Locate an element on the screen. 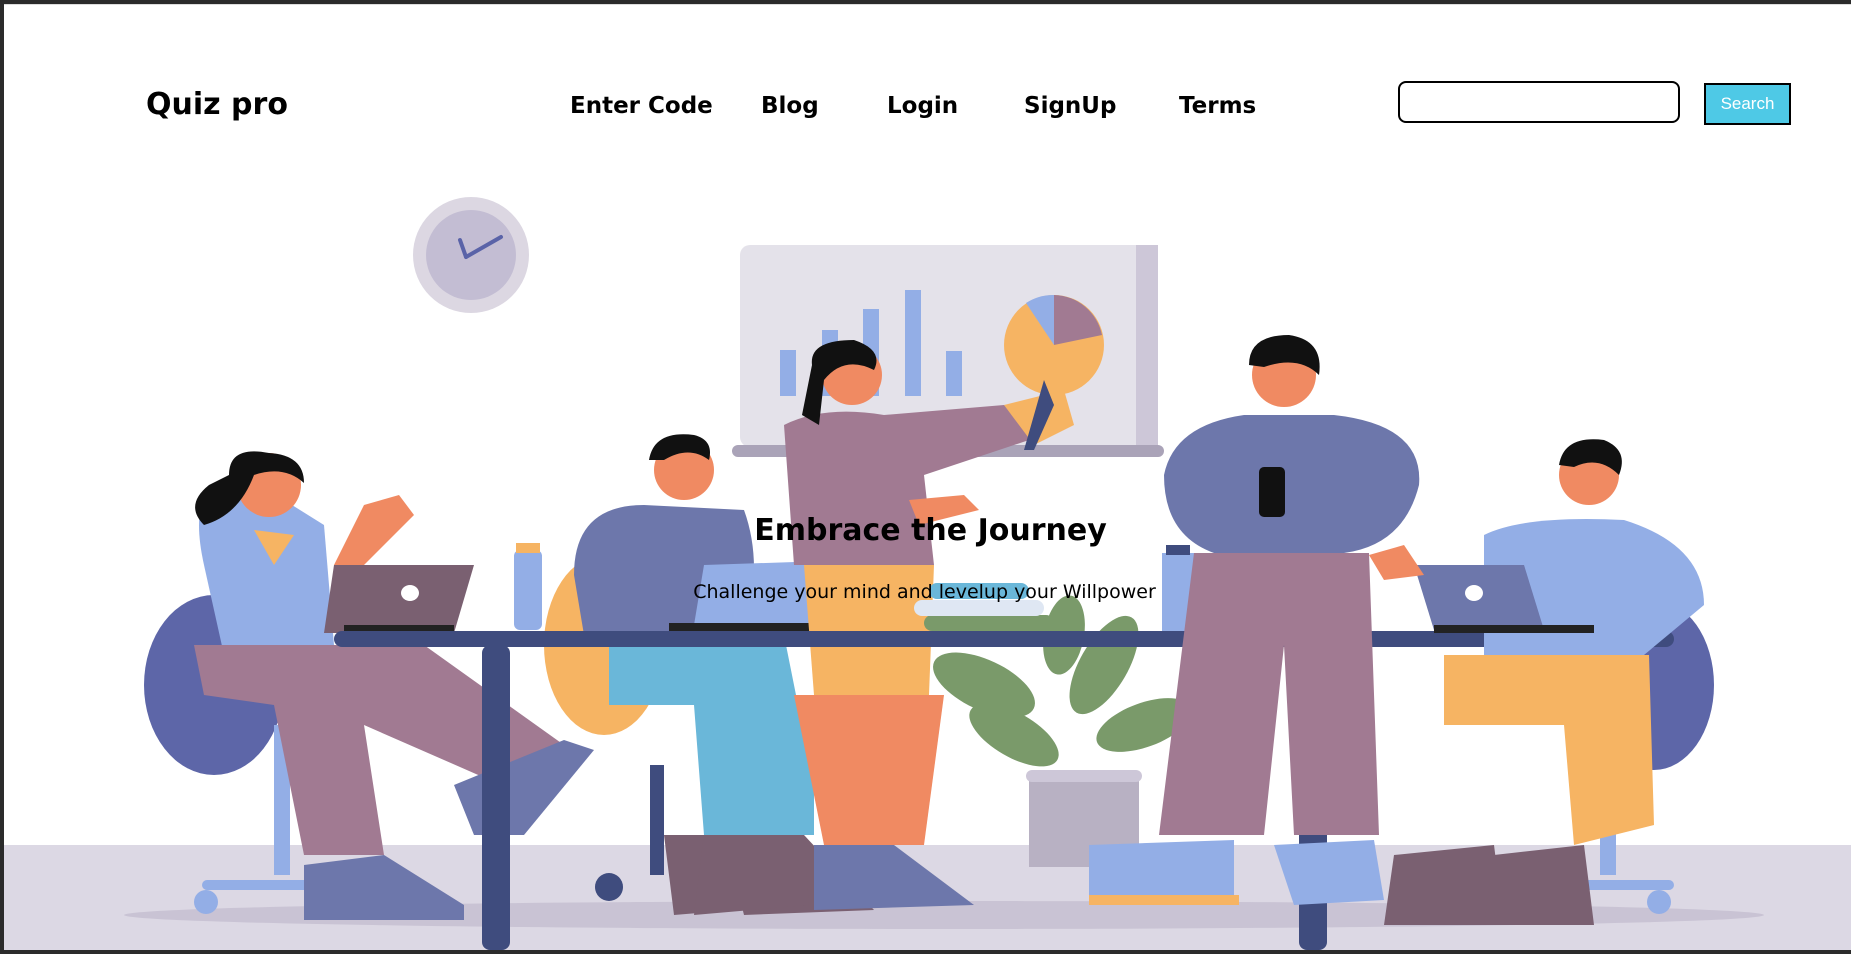  hero-title-text: Embrace the Journey is located at coordinates (930, 530).